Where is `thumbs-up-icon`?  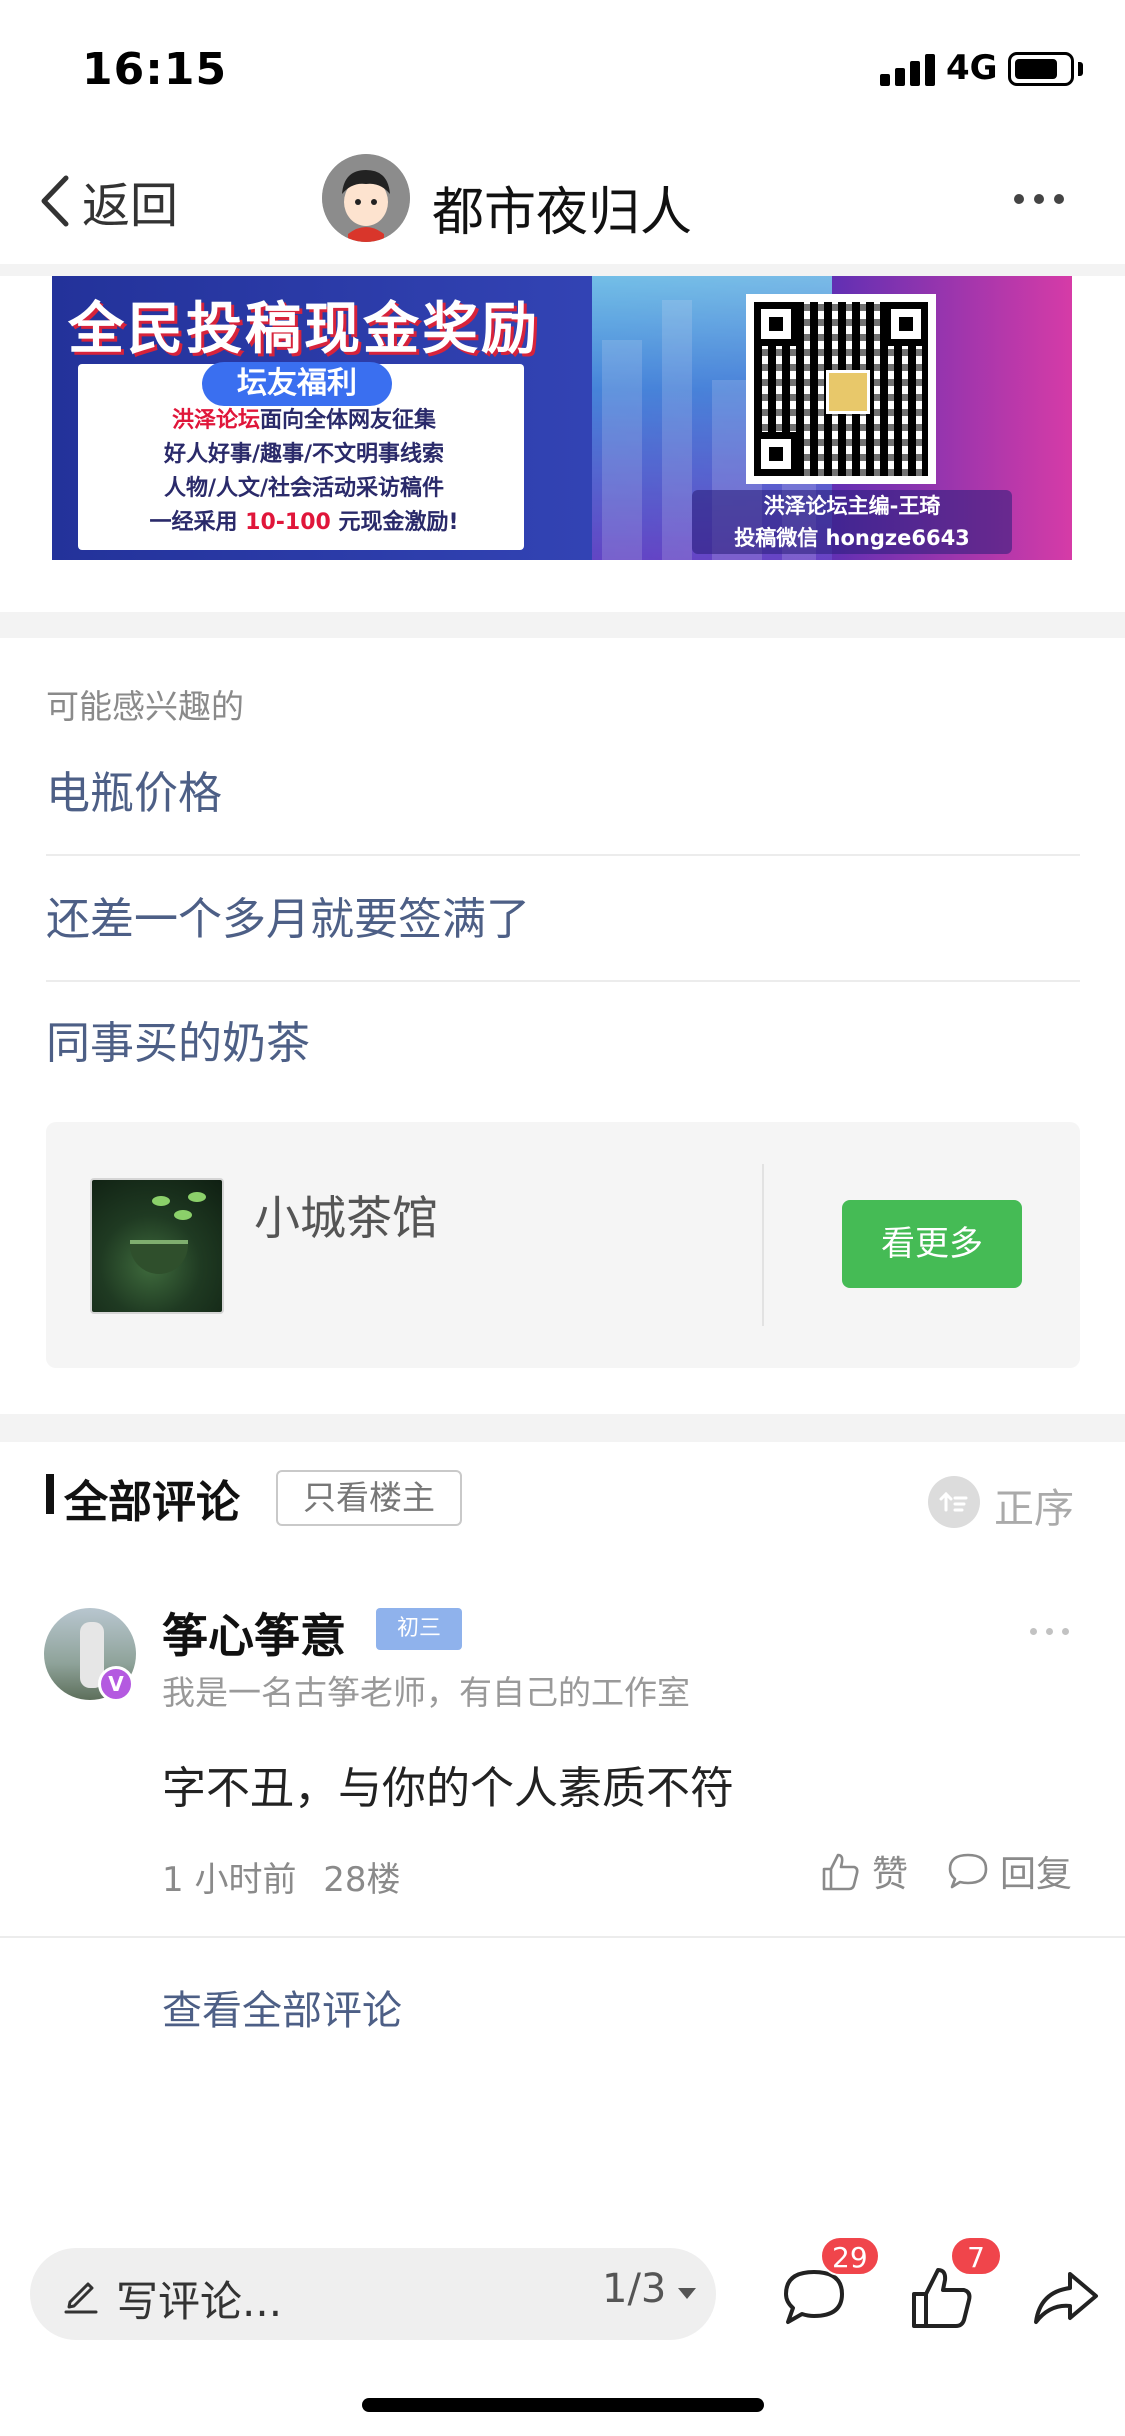 thumbs-up-icon is located at coordinates (840, 1872).